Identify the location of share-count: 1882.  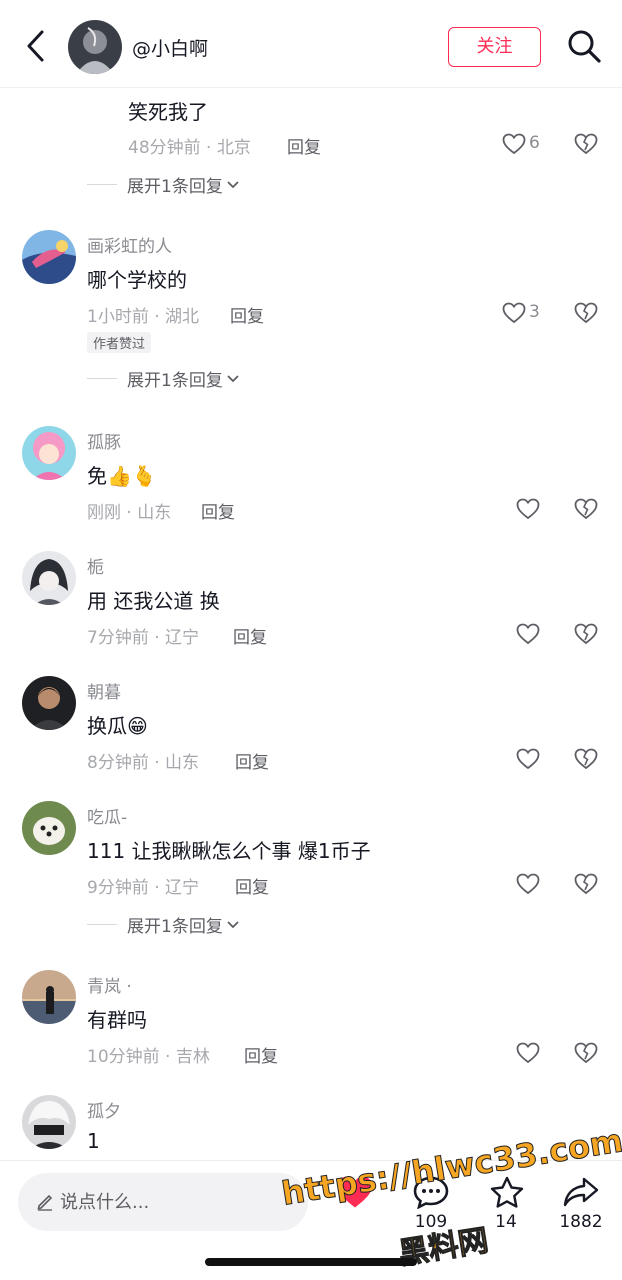
(581, 1222).